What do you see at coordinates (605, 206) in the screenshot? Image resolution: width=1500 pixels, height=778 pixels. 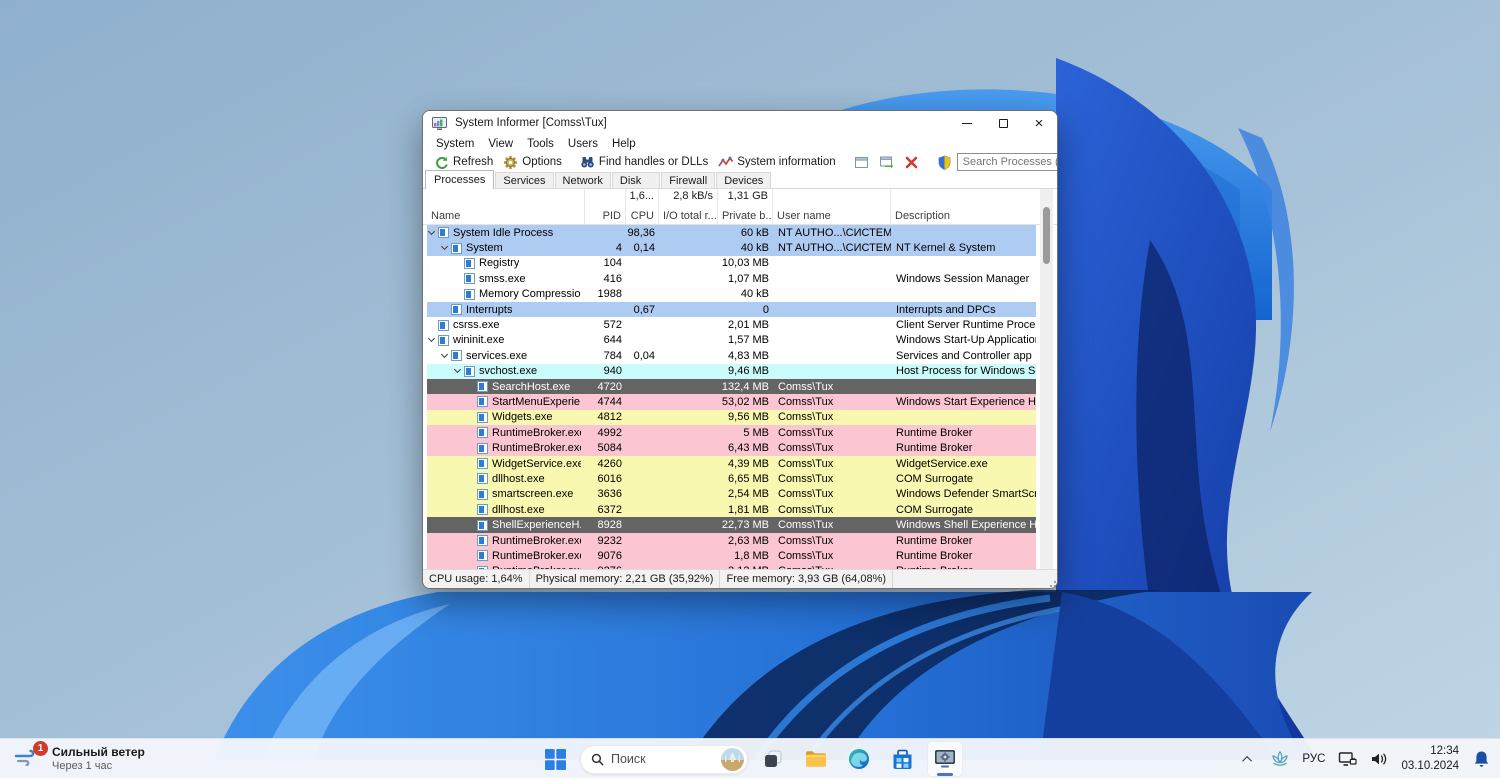 I see `column-pid: PID` at bounding box center [605, 206].